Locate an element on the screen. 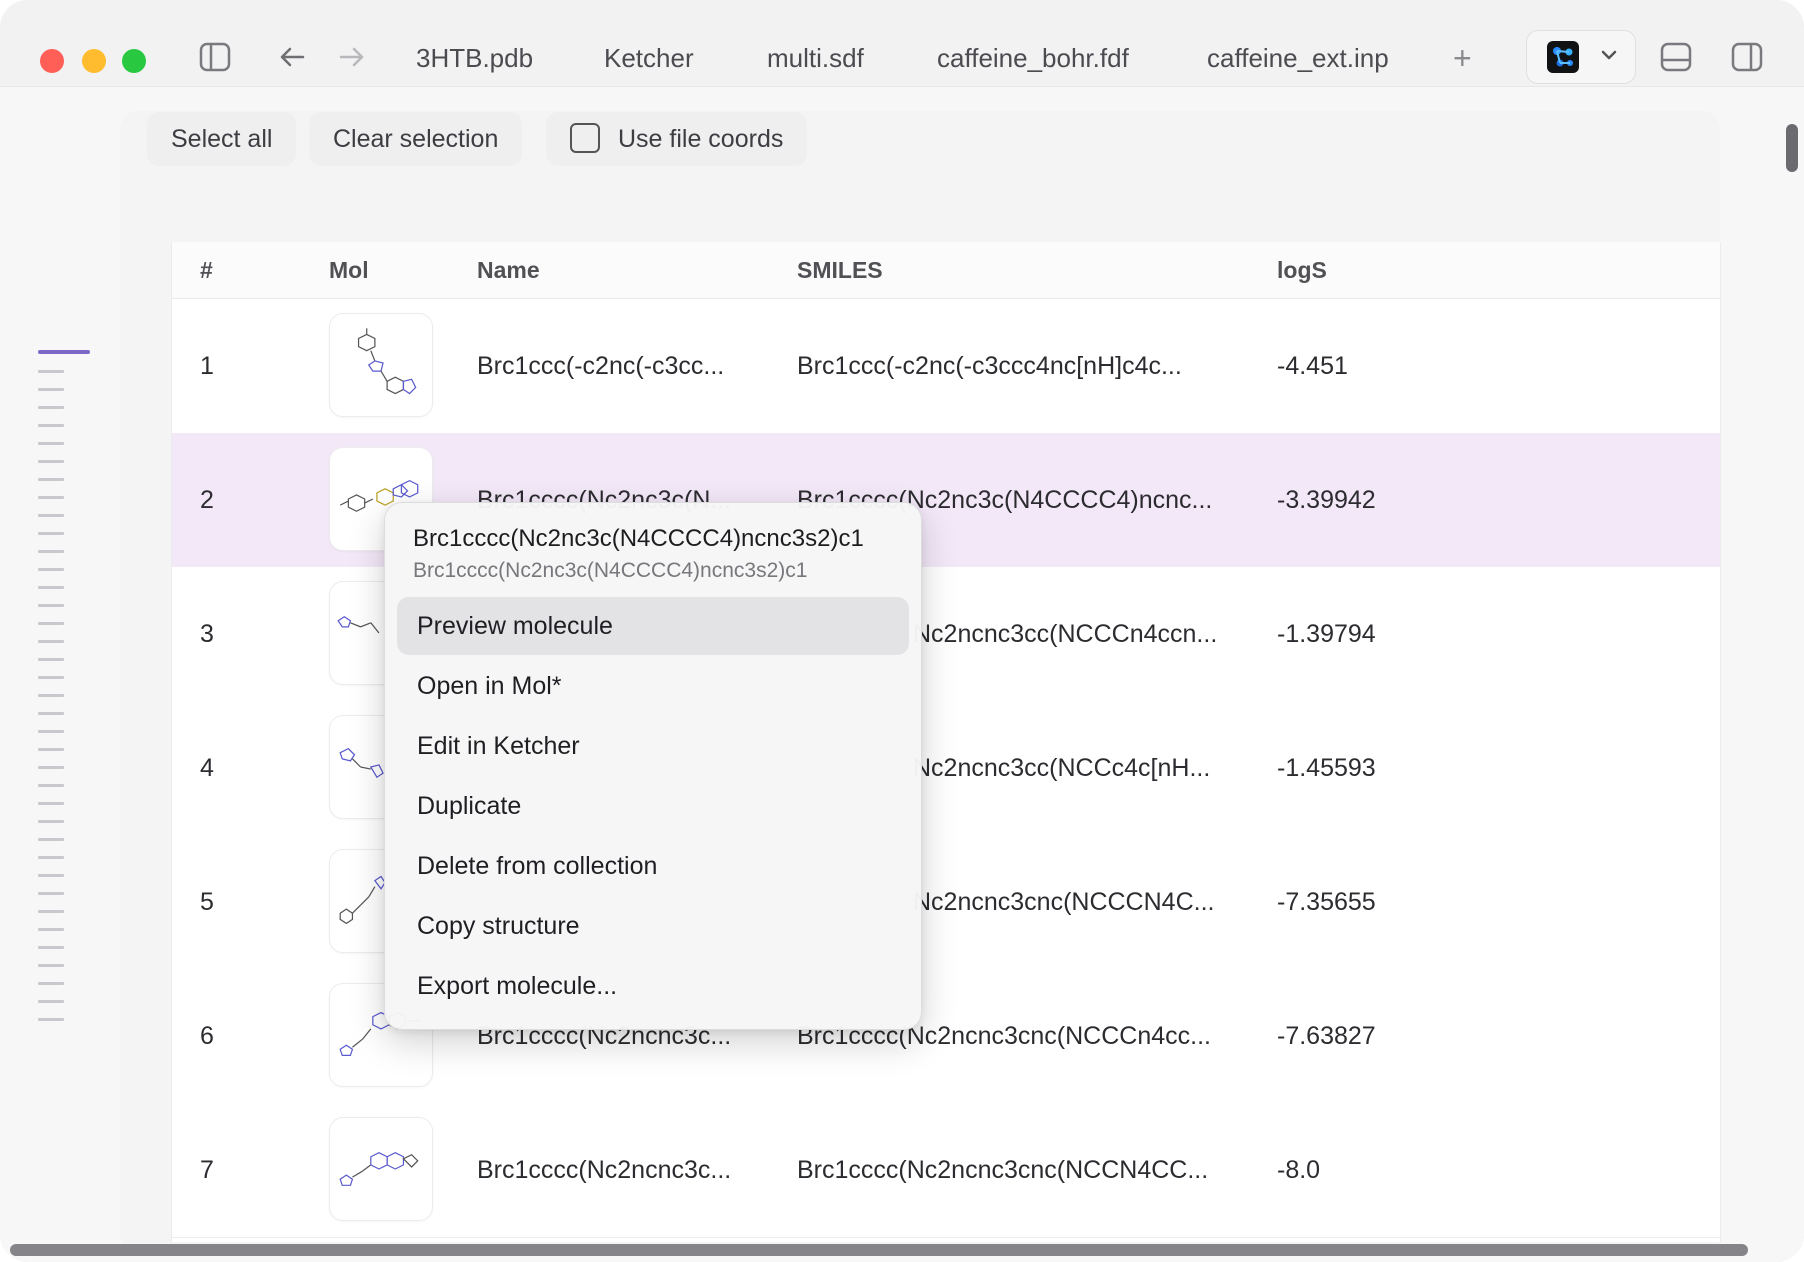  panel-bottom-icon is located at coordinates (1676, 57).